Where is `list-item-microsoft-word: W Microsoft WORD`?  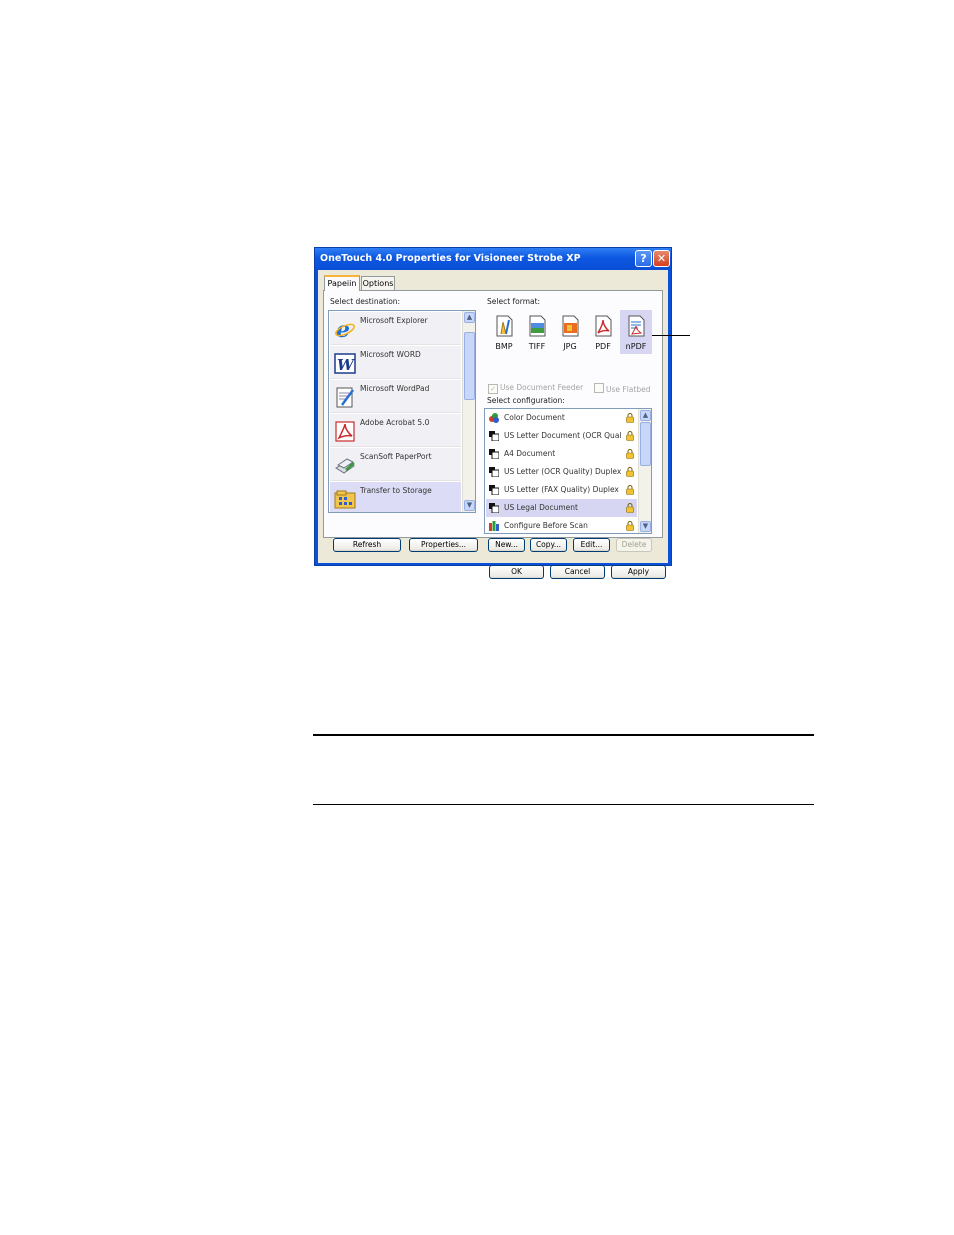
list-item-microsoft-word: W Microsoft WORD is located at coordinates (395, 362).